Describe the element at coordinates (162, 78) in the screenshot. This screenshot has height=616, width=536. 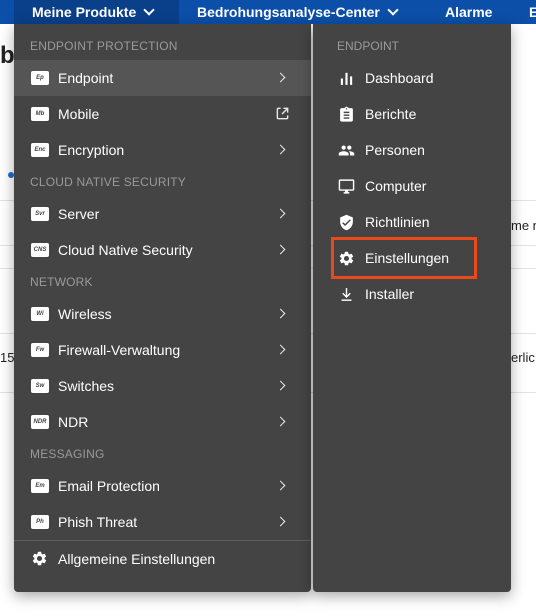
I see `menu-item-endpoint: Ep Endpoint` at that location.